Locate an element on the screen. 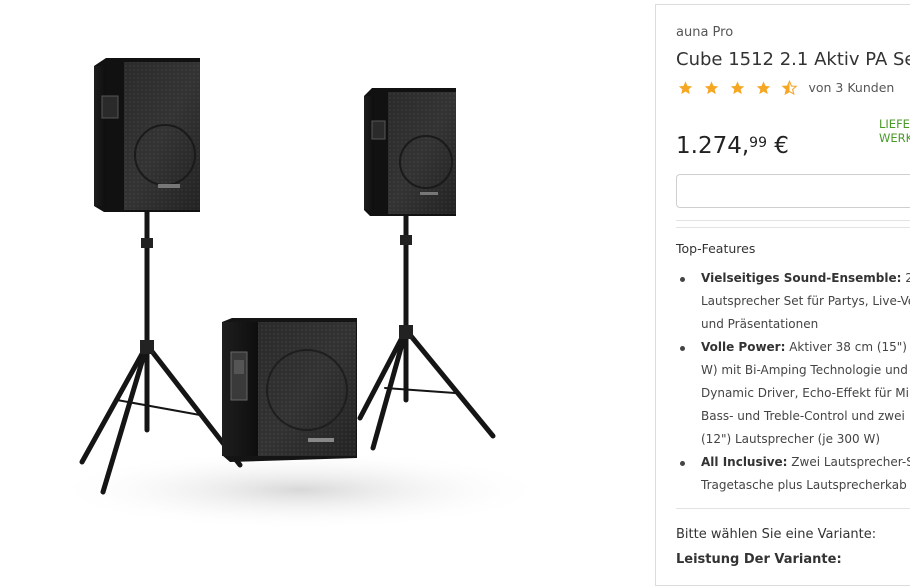 Image resolution: width=910 pixels, height=586 pixels. left-tripod is located at coordinates (161, 352).